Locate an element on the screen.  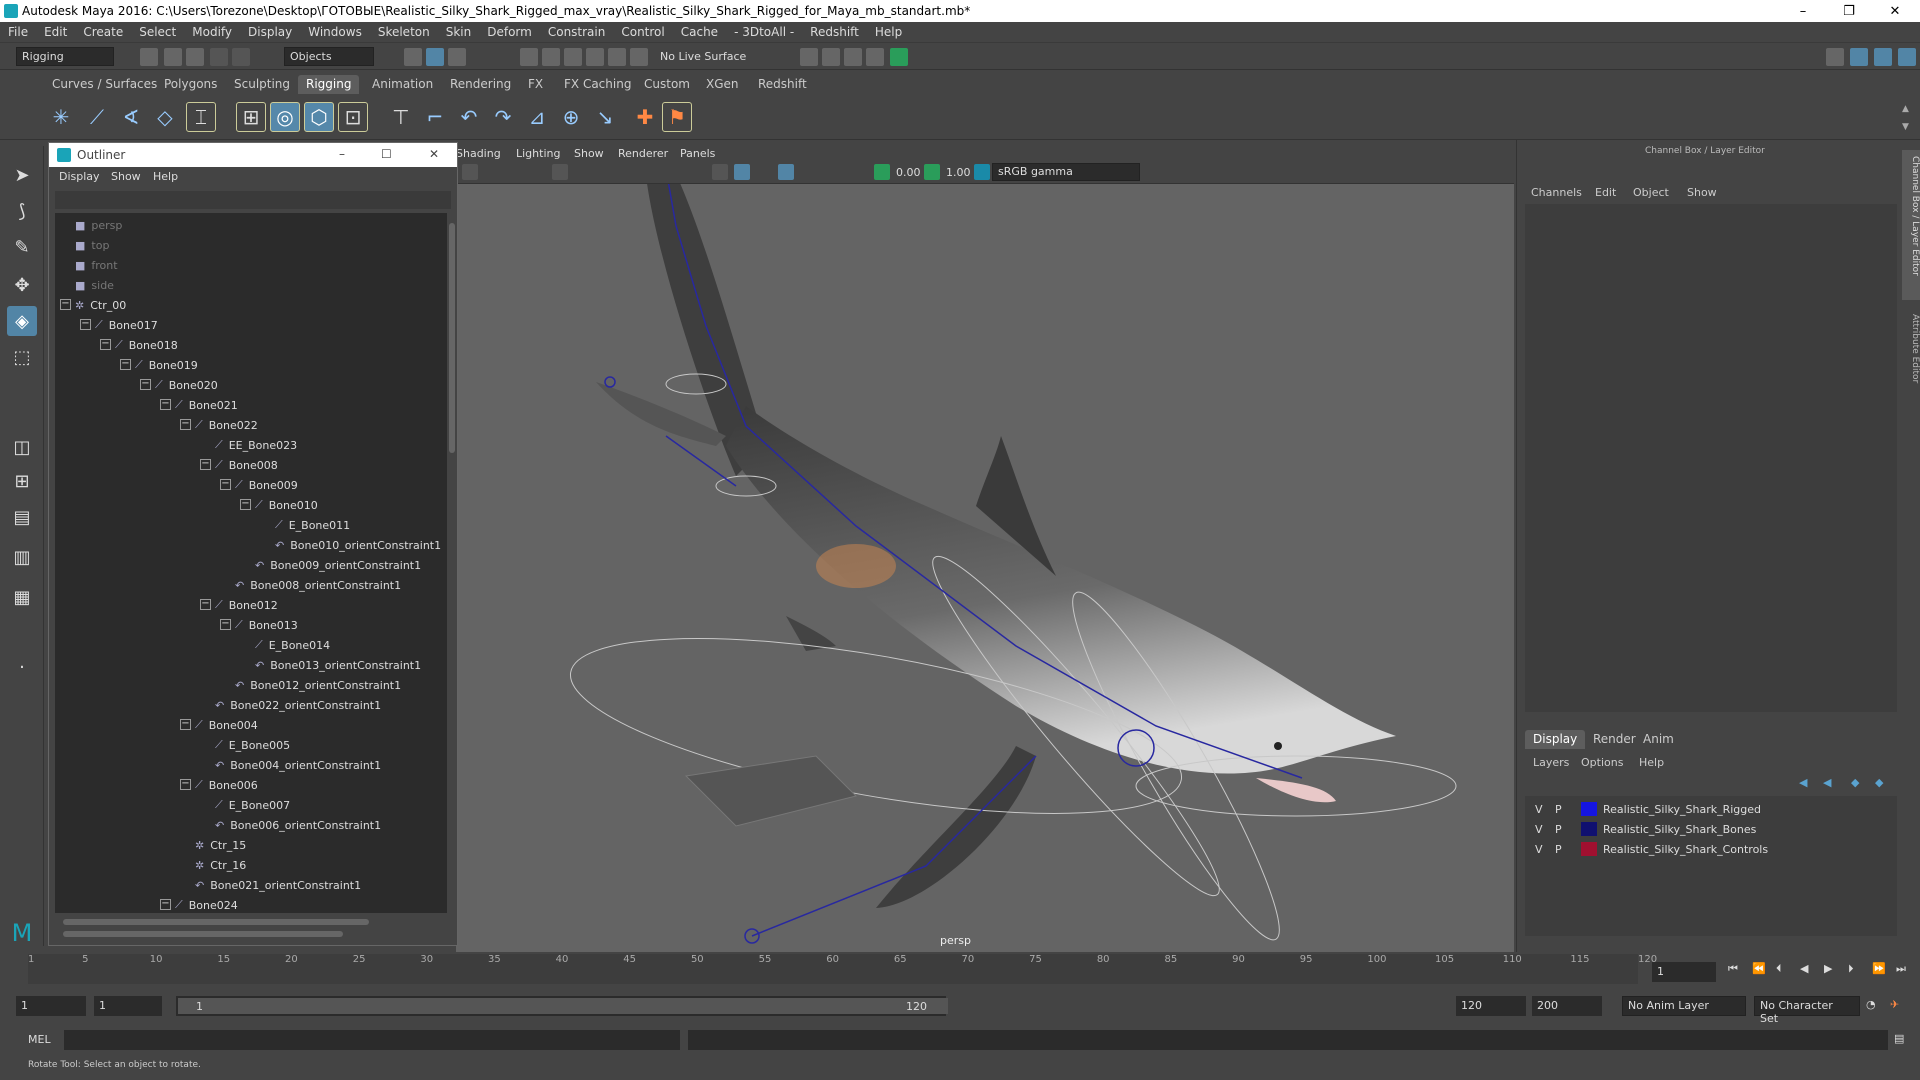
paint-select-icon: ✎ is located at coordinates (22, 247).